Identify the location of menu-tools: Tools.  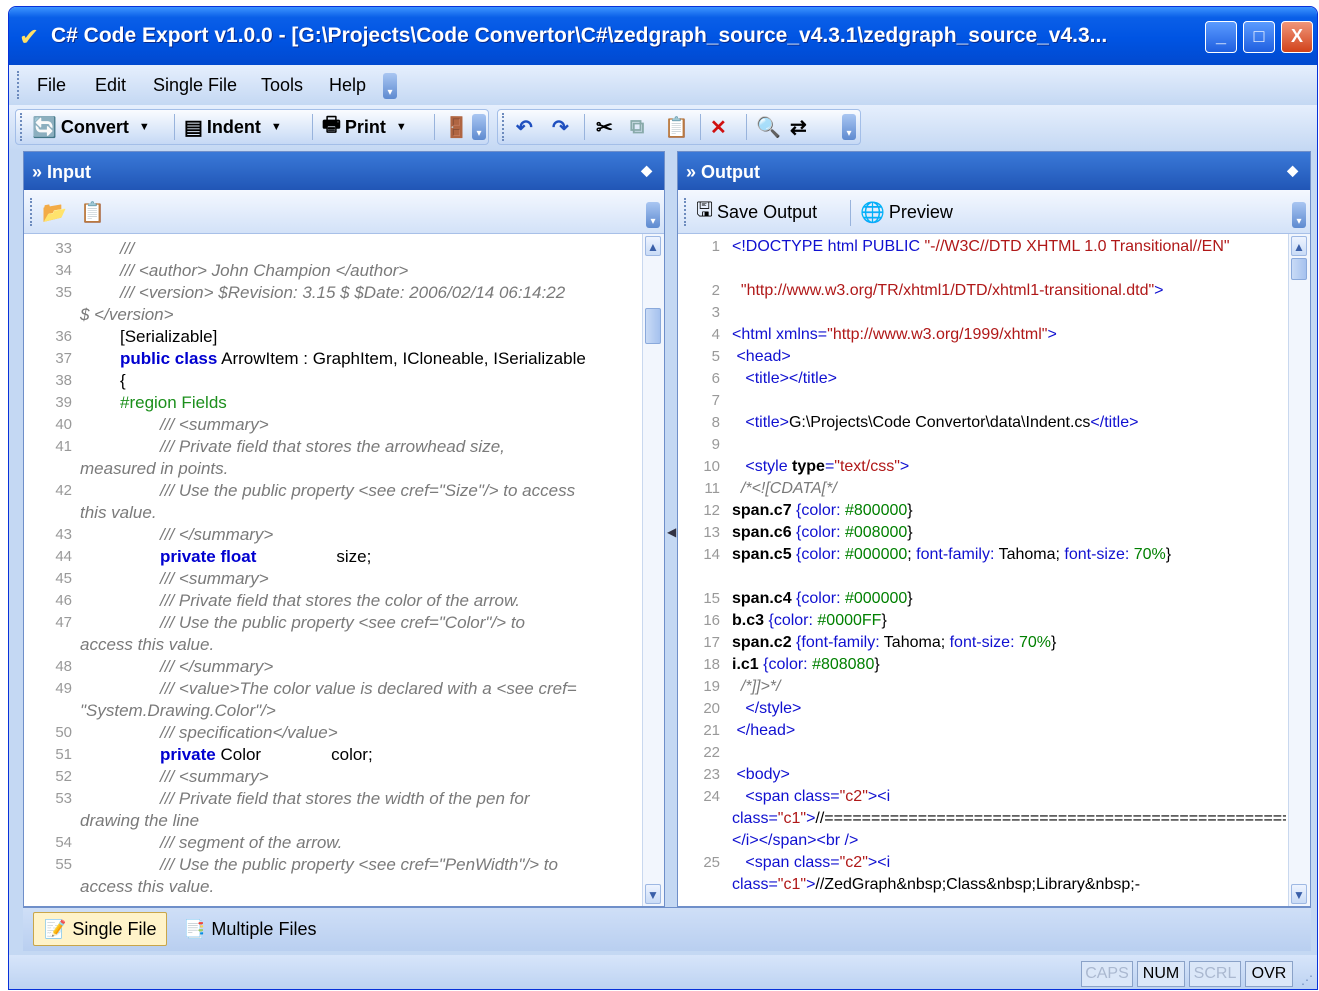
(282, 85).